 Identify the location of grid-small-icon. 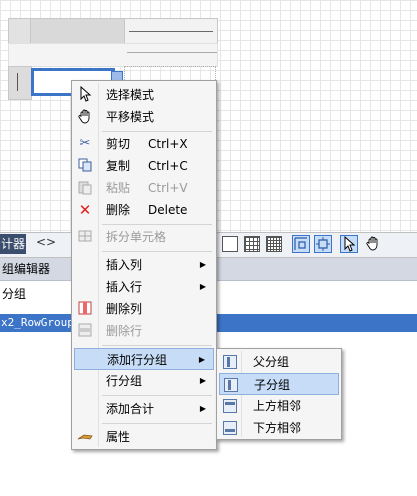
(252, 244).